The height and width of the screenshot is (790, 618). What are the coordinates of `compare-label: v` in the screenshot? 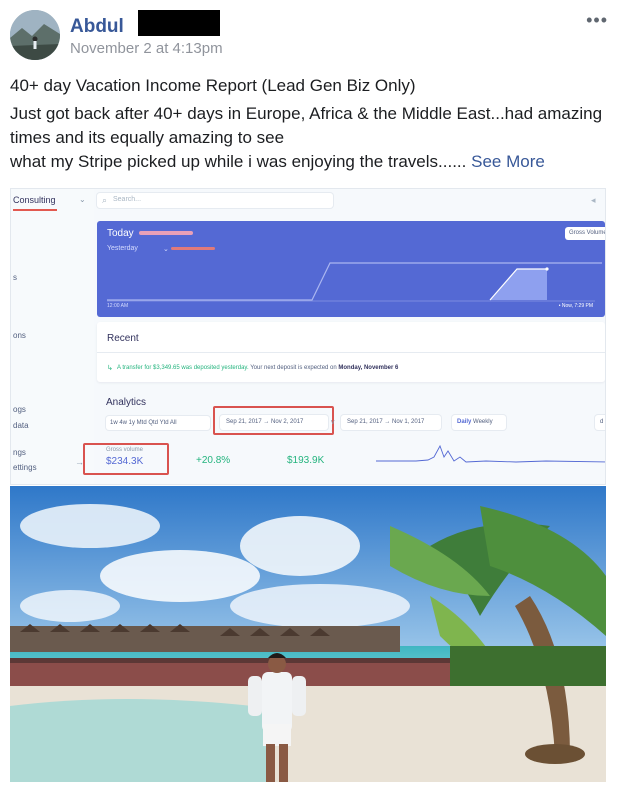 It's located at (333, 422).